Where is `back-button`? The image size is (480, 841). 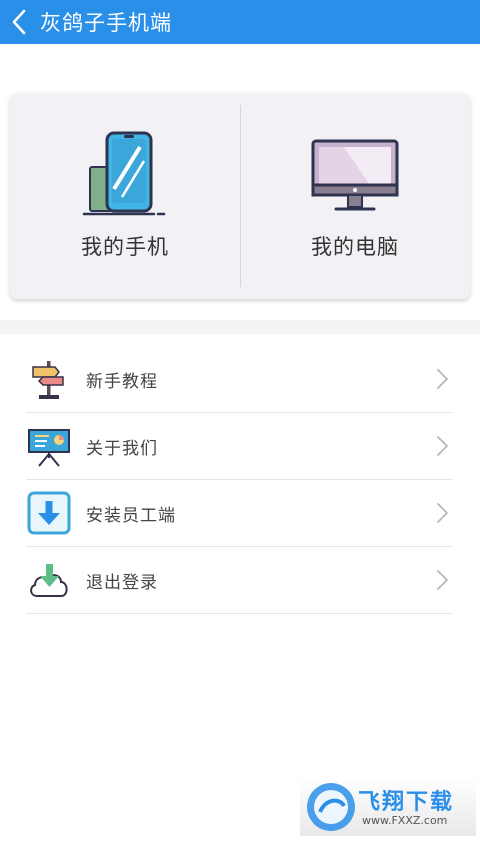
back-button is located at coordinates (19, 22).